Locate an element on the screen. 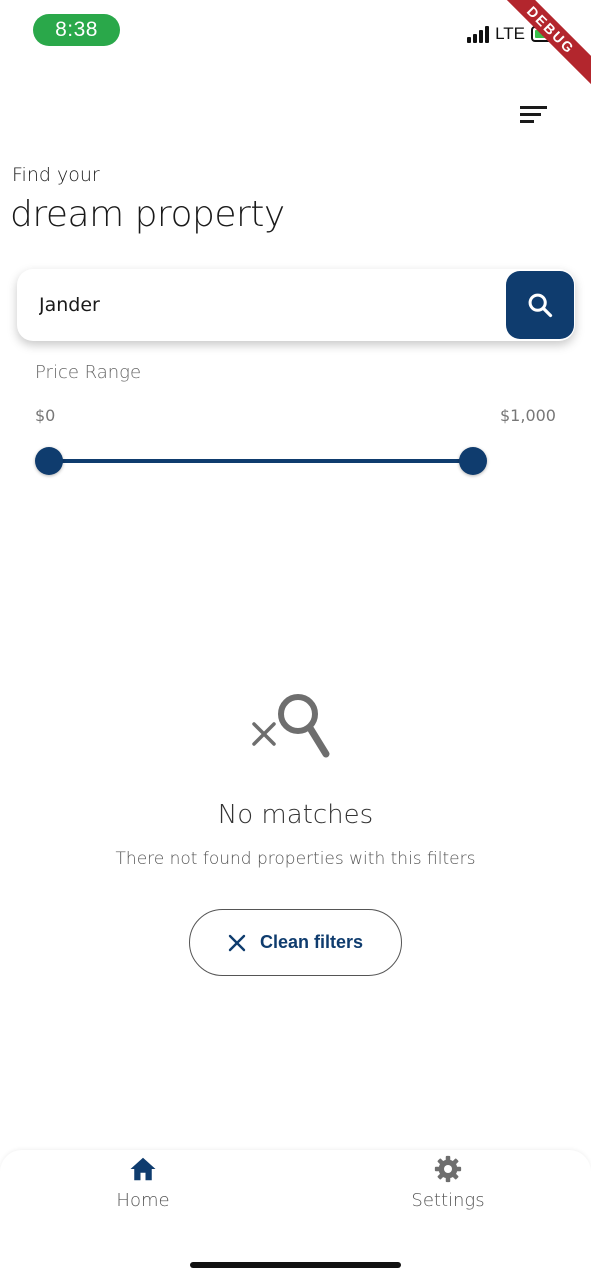  search-input is located at coordinates (269, 305).